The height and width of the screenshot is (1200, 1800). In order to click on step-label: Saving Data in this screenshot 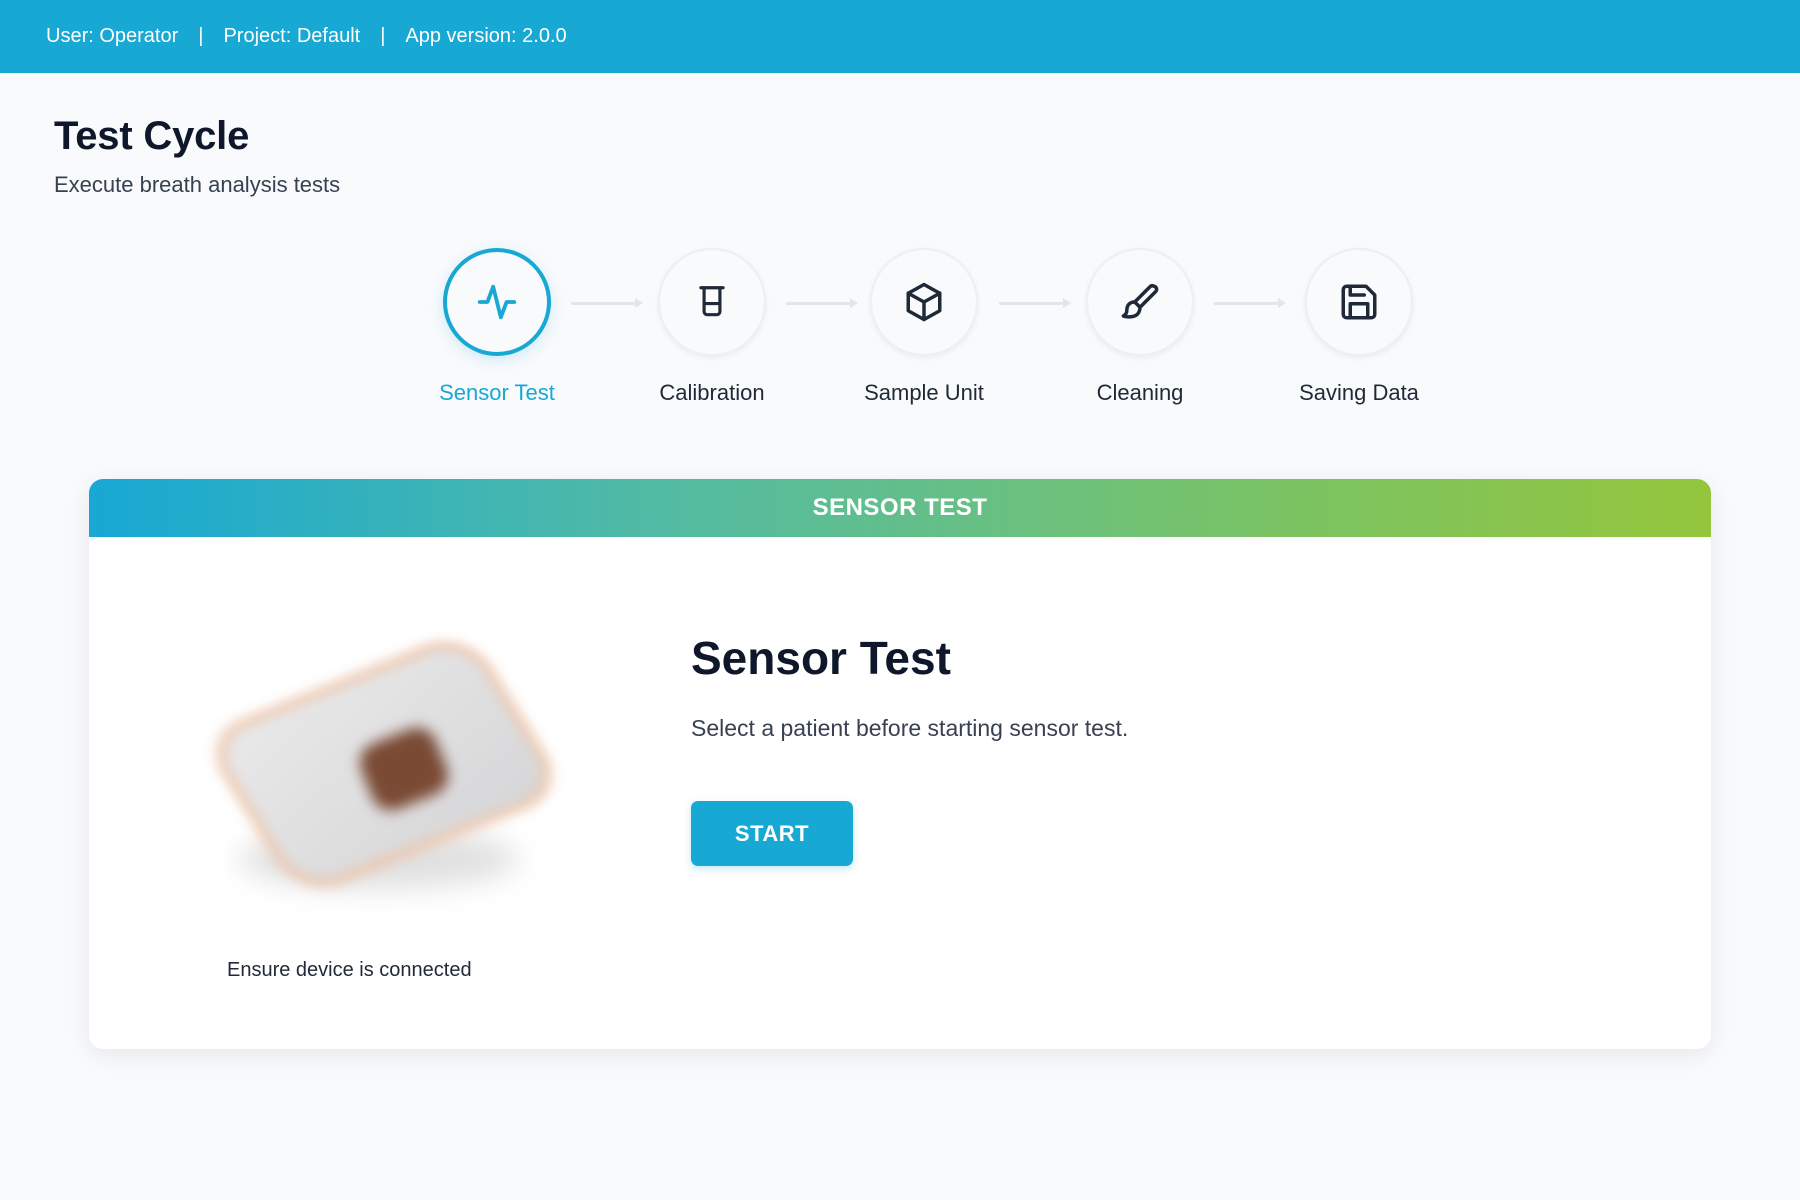, I will do `click(1359, 392)`.